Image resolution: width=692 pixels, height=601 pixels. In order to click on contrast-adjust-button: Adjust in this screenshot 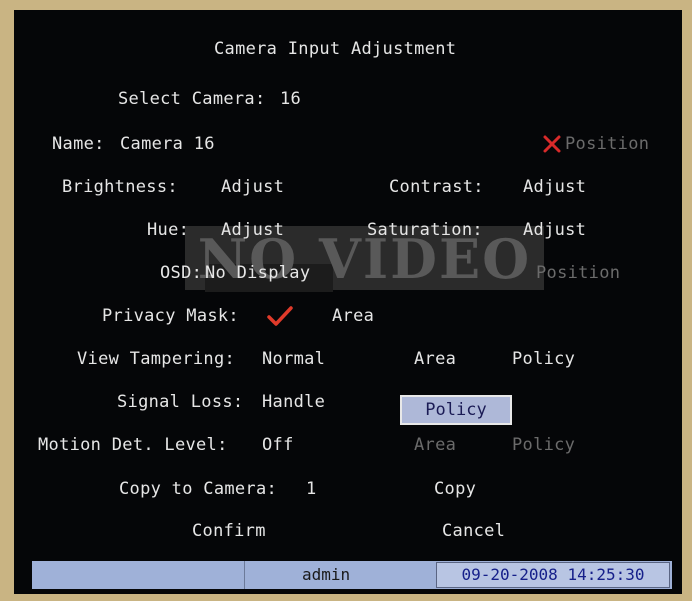, I will do `click(554, 187)`.